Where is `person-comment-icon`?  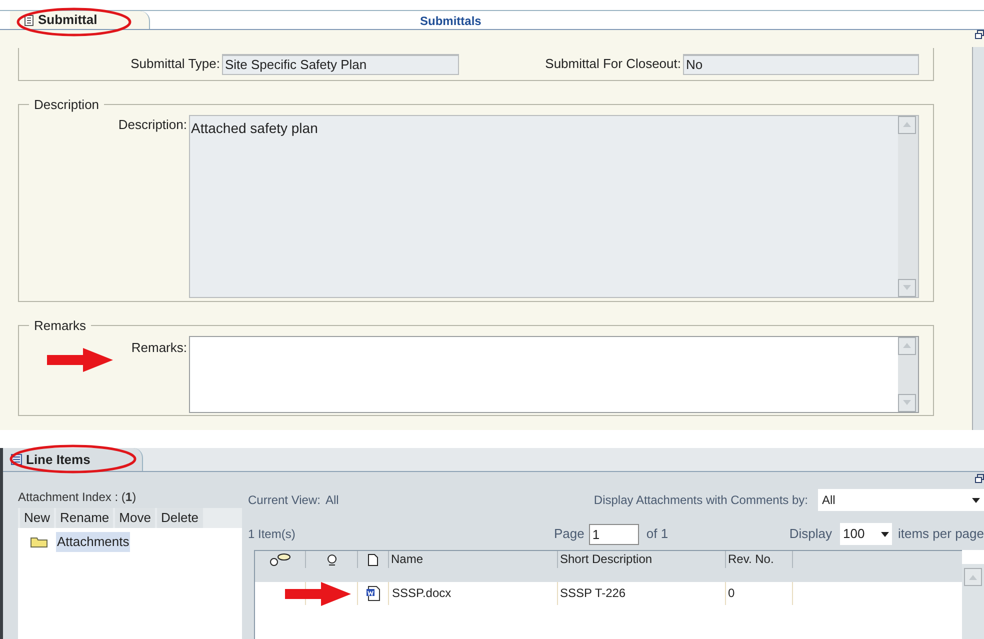 person-comment-icon is located at coordinates (280, 559).